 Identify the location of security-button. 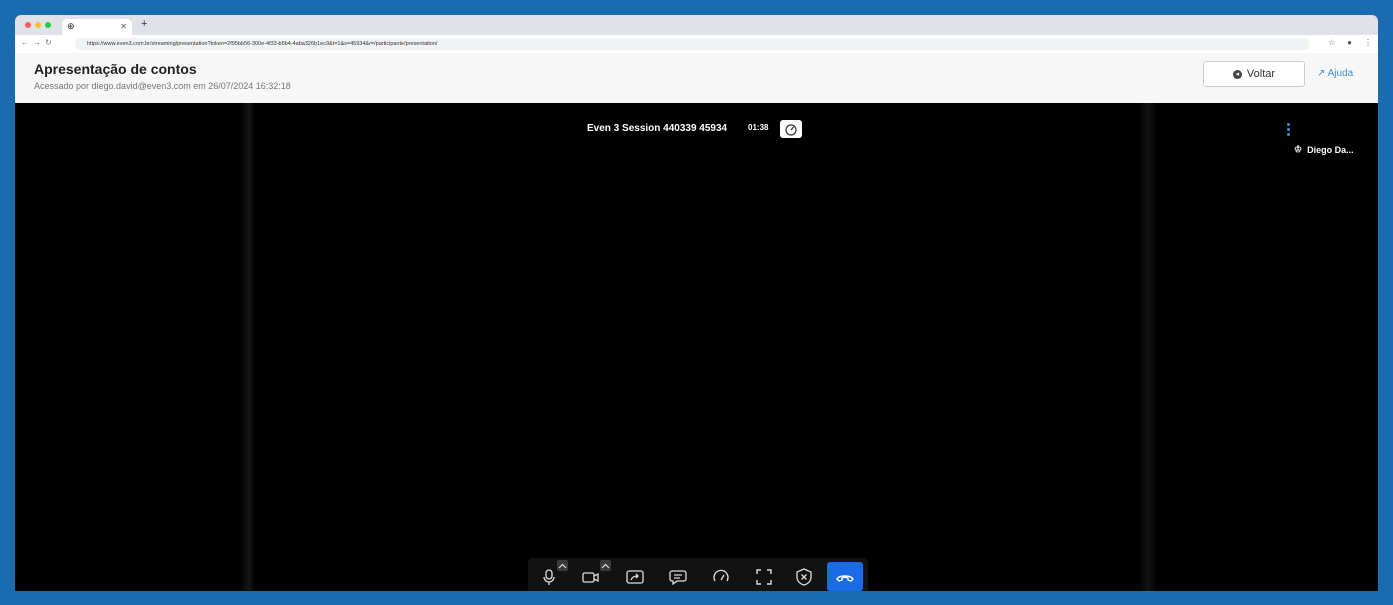
(804, 577).